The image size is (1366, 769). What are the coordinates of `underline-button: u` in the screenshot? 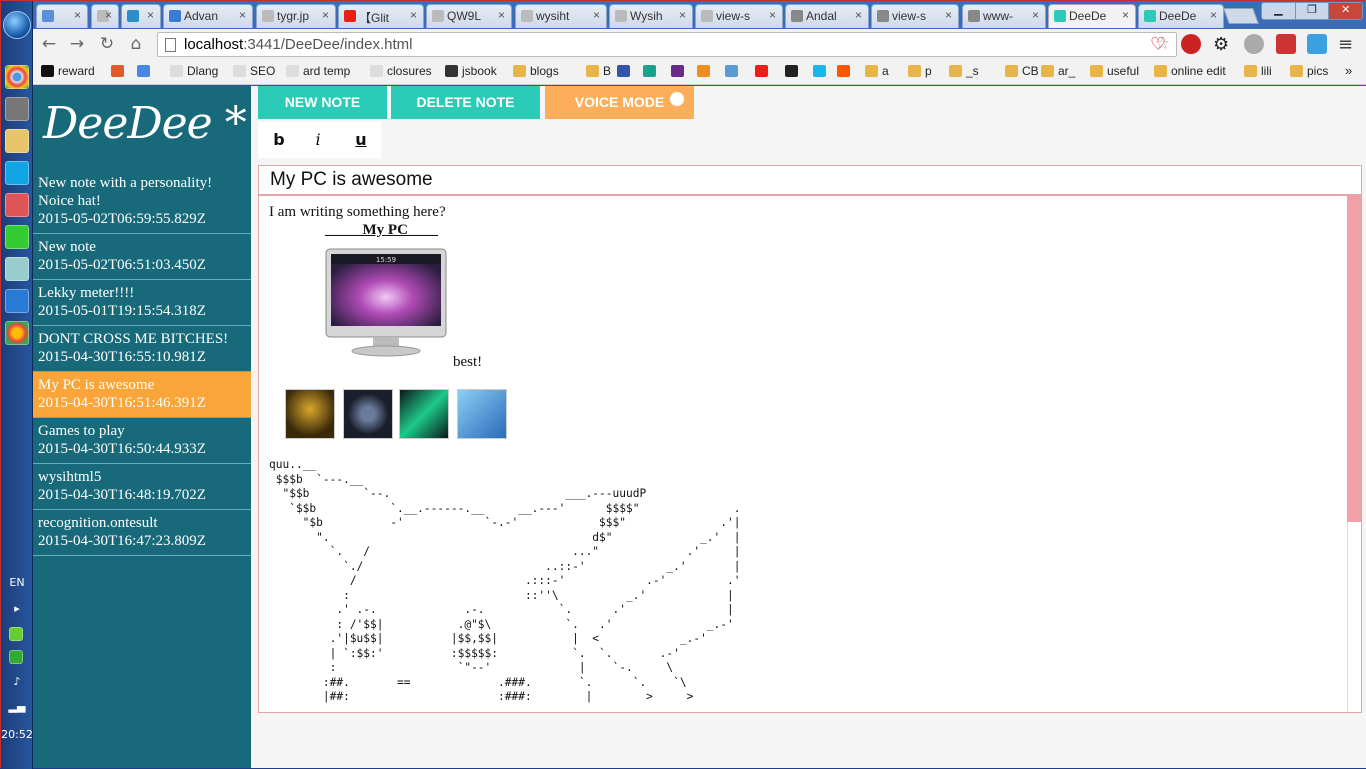 It's located at (361, 140).